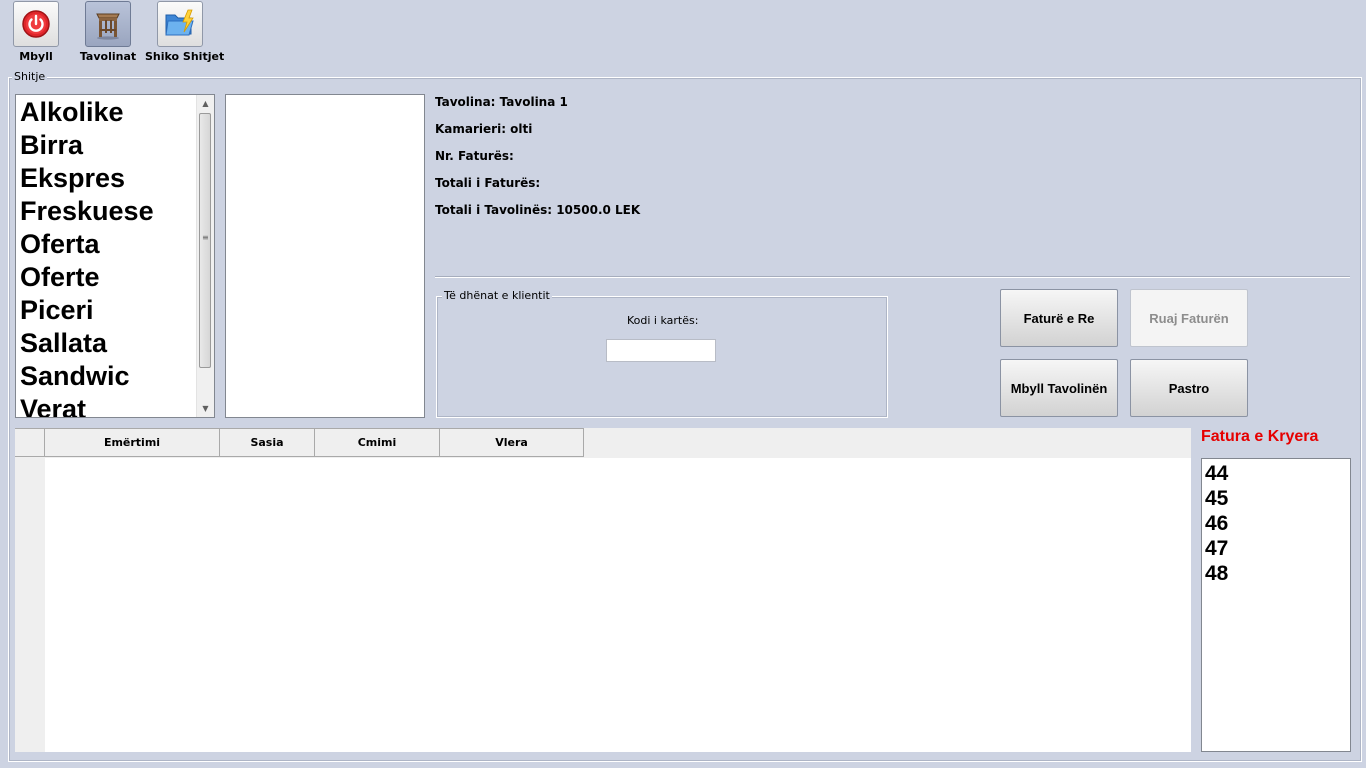  What do you see at coordinates (892, 277) in the screenshot?
I see `separator` at bounding box center [892, 277].